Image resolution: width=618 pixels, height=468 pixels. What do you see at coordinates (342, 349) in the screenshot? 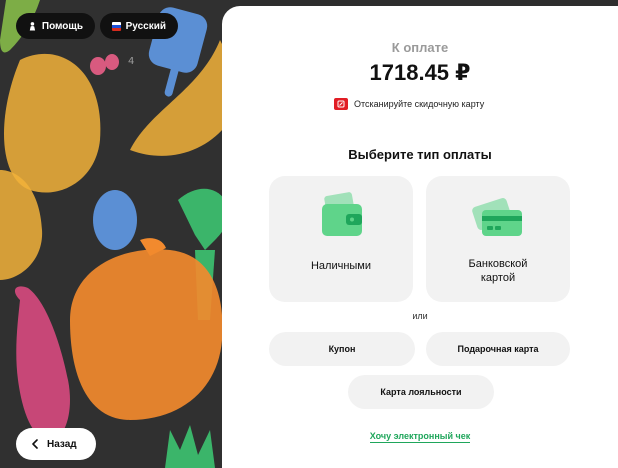
I see `coupon-button: Купон` at bounding box center [342, 349].